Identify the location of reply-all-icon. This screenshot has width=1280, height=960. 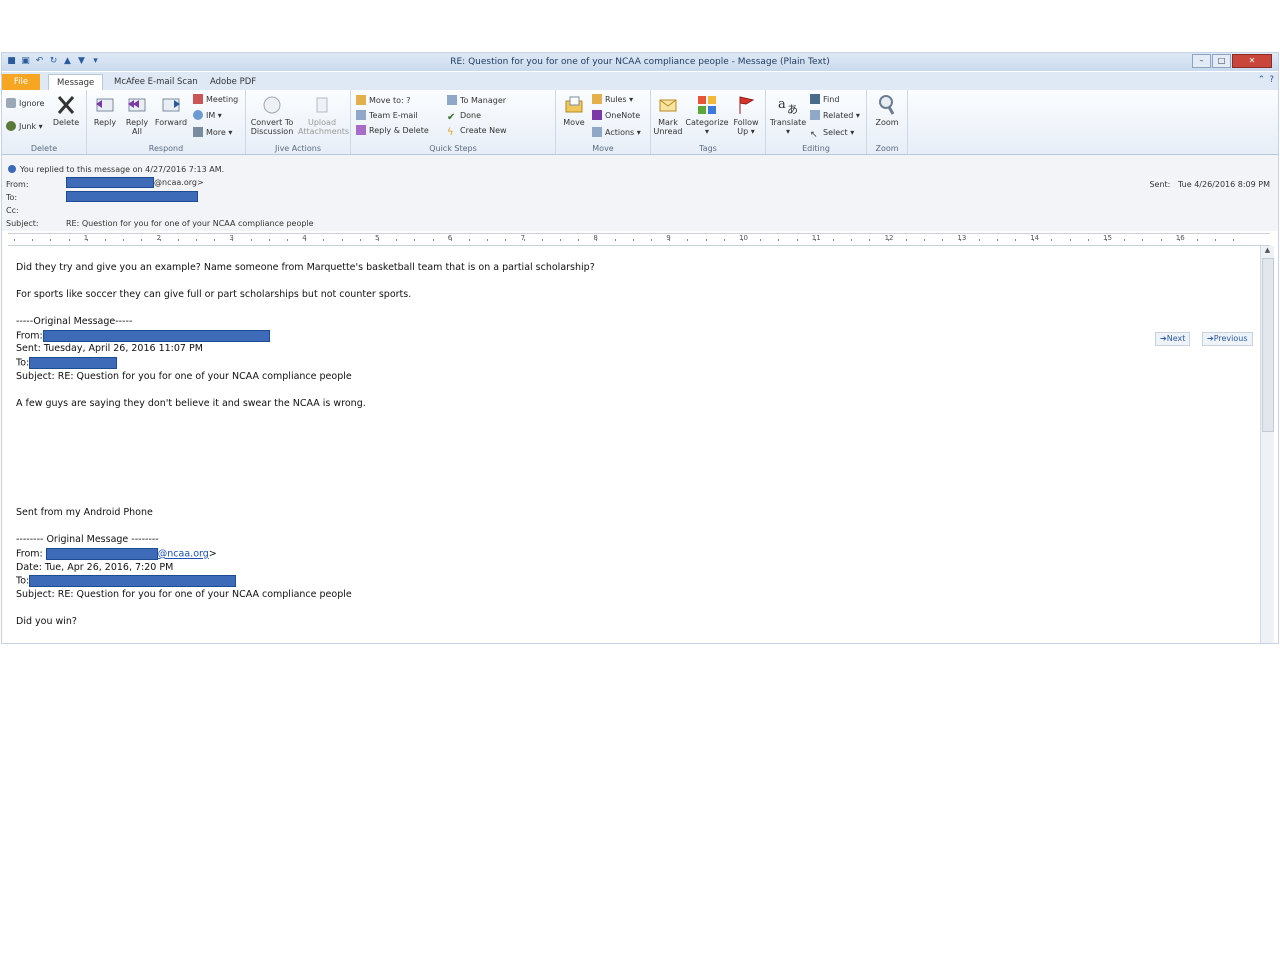
(137, 105).